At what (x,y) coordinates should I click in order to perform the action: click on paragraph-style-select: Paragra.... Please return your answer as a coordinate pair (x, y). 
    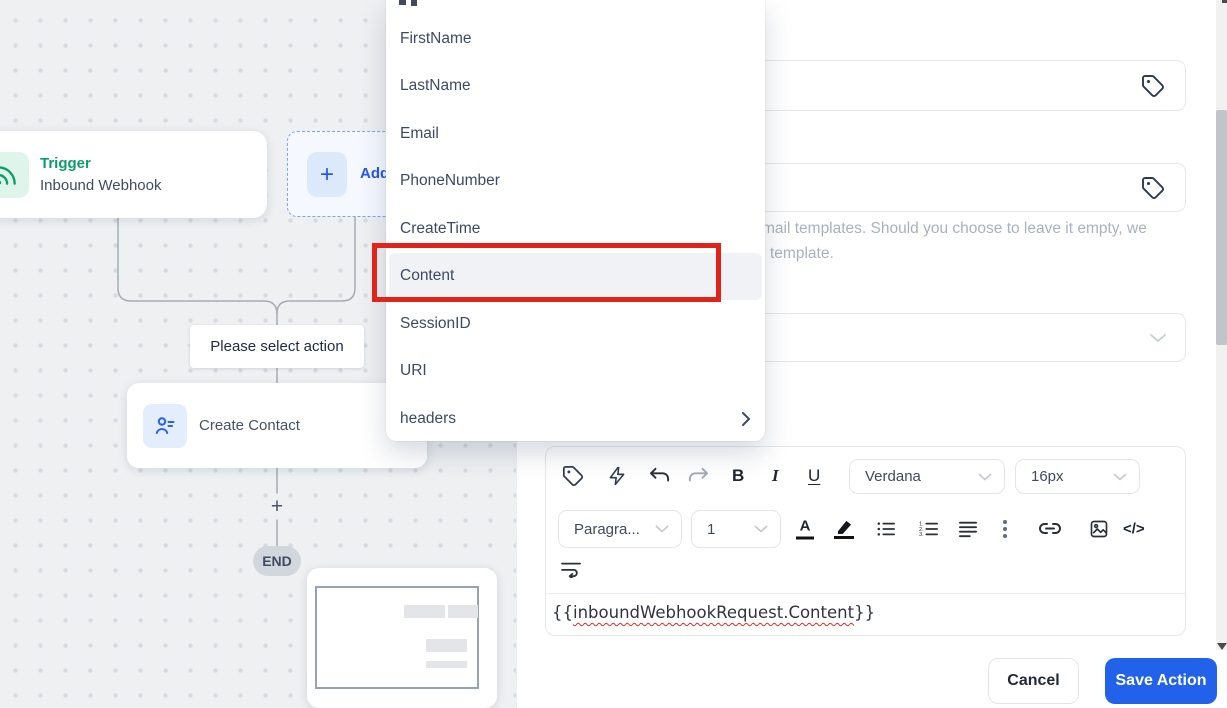
    Looking at the image, I should click on (620, 529).